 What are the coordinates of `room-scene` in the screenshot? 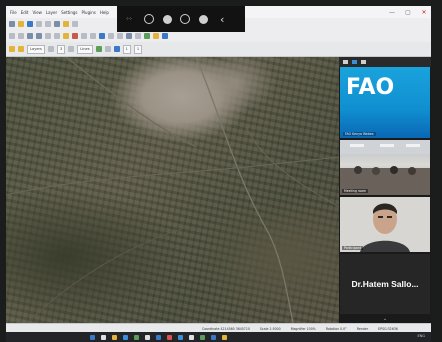 It's located at (385, 167).